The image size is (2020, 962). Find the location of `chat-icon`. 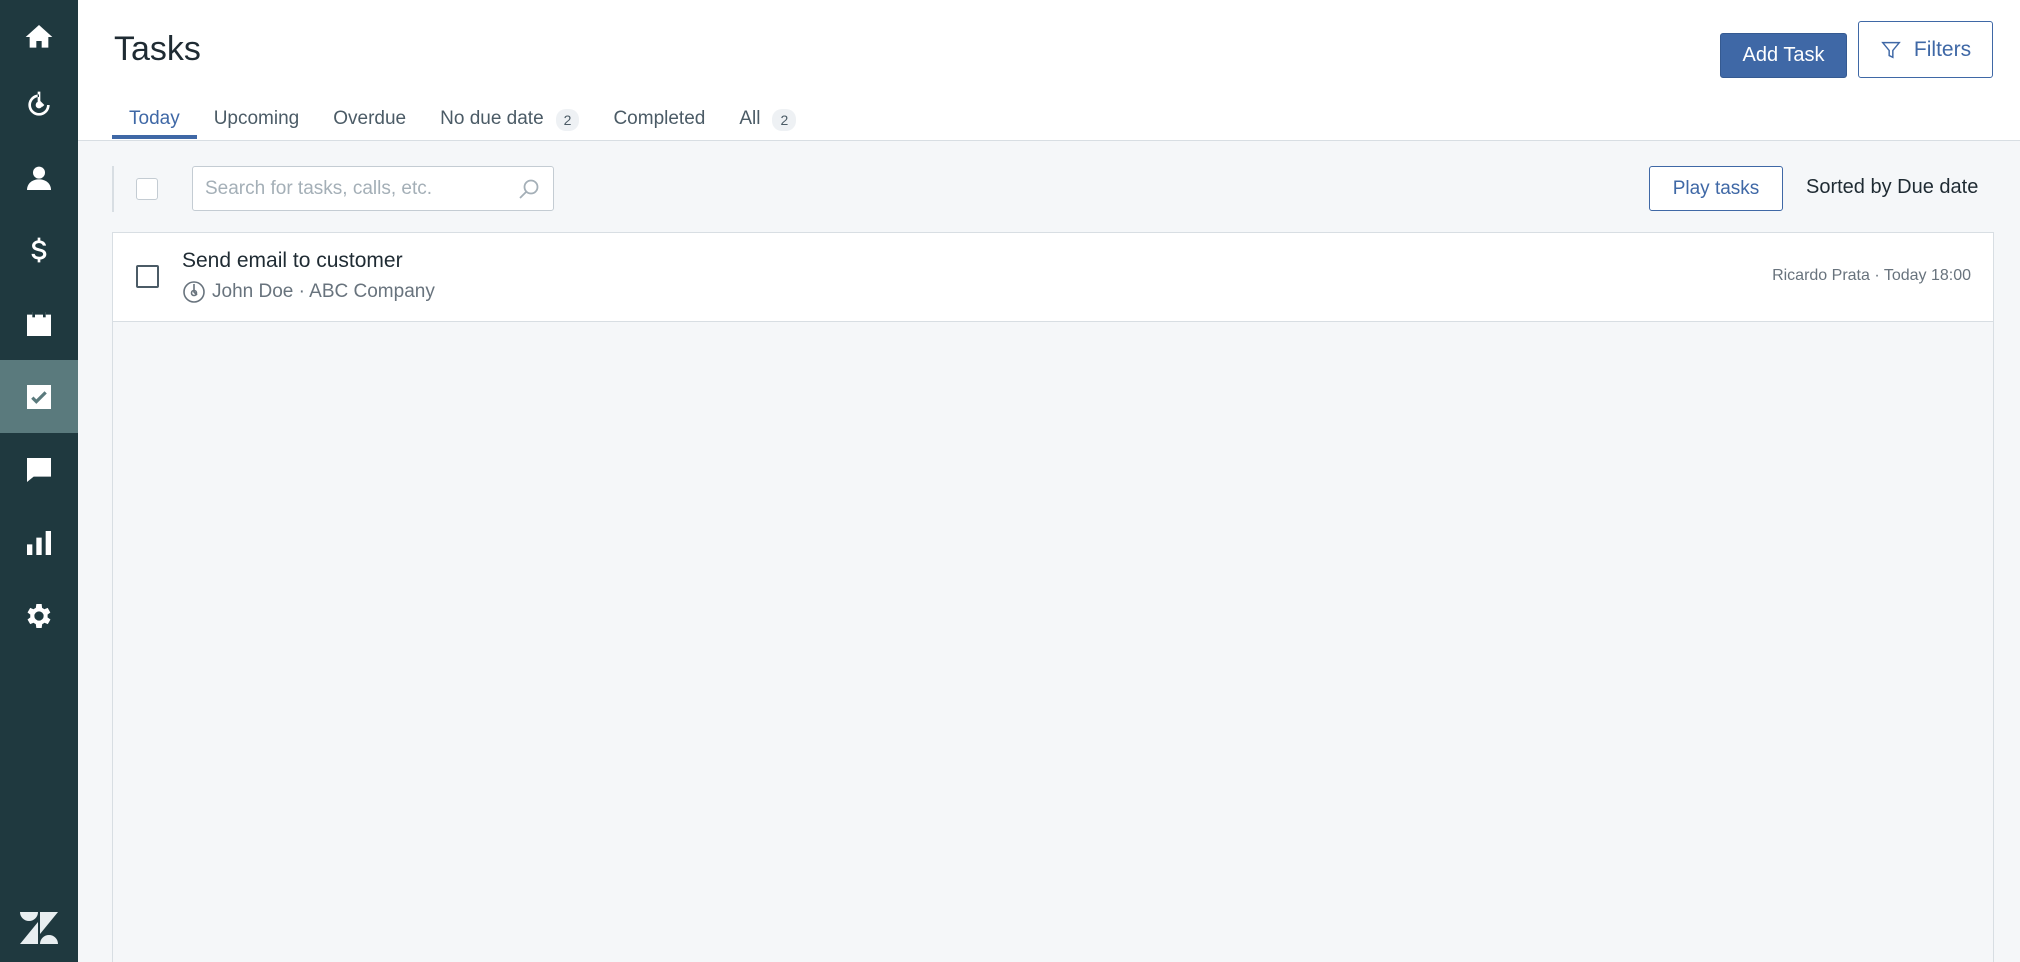

chat-icon is located at coordinates (39, 469).